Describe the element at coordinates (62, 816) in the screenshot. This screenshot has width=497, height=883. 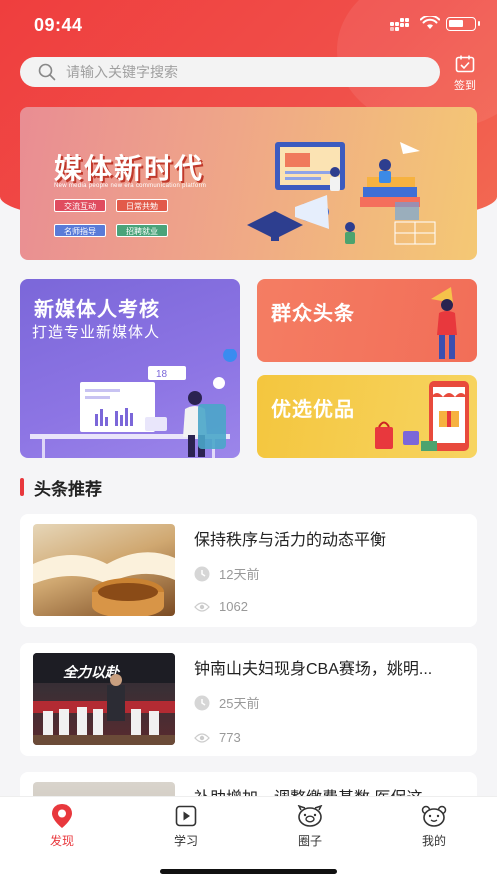
I see `discover-icon` at that location.